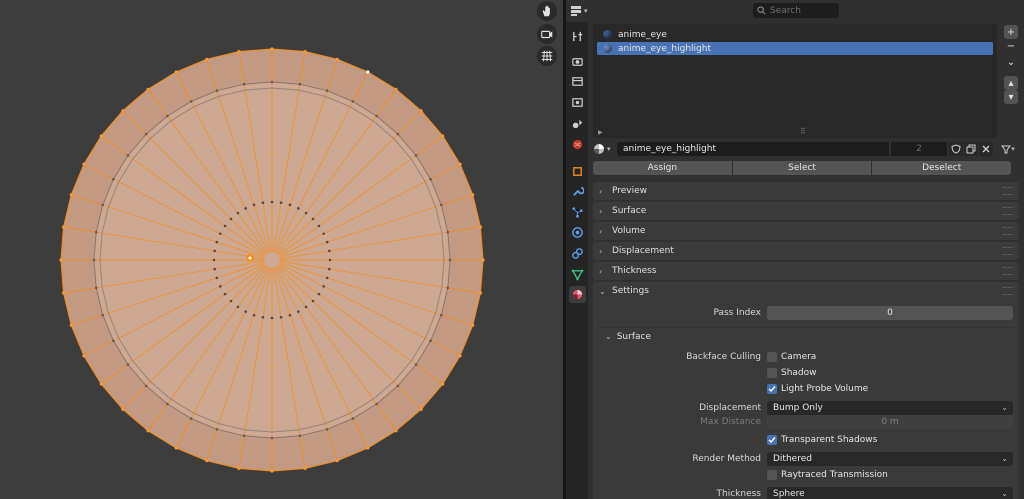 The width and height of the screenshot is (1024, 499). What do you see at coordinates (817, 389) in the screenshot?
I see `light-probe-volume-checkbox: Light Probe Volume` at bounding box center [817, 389].